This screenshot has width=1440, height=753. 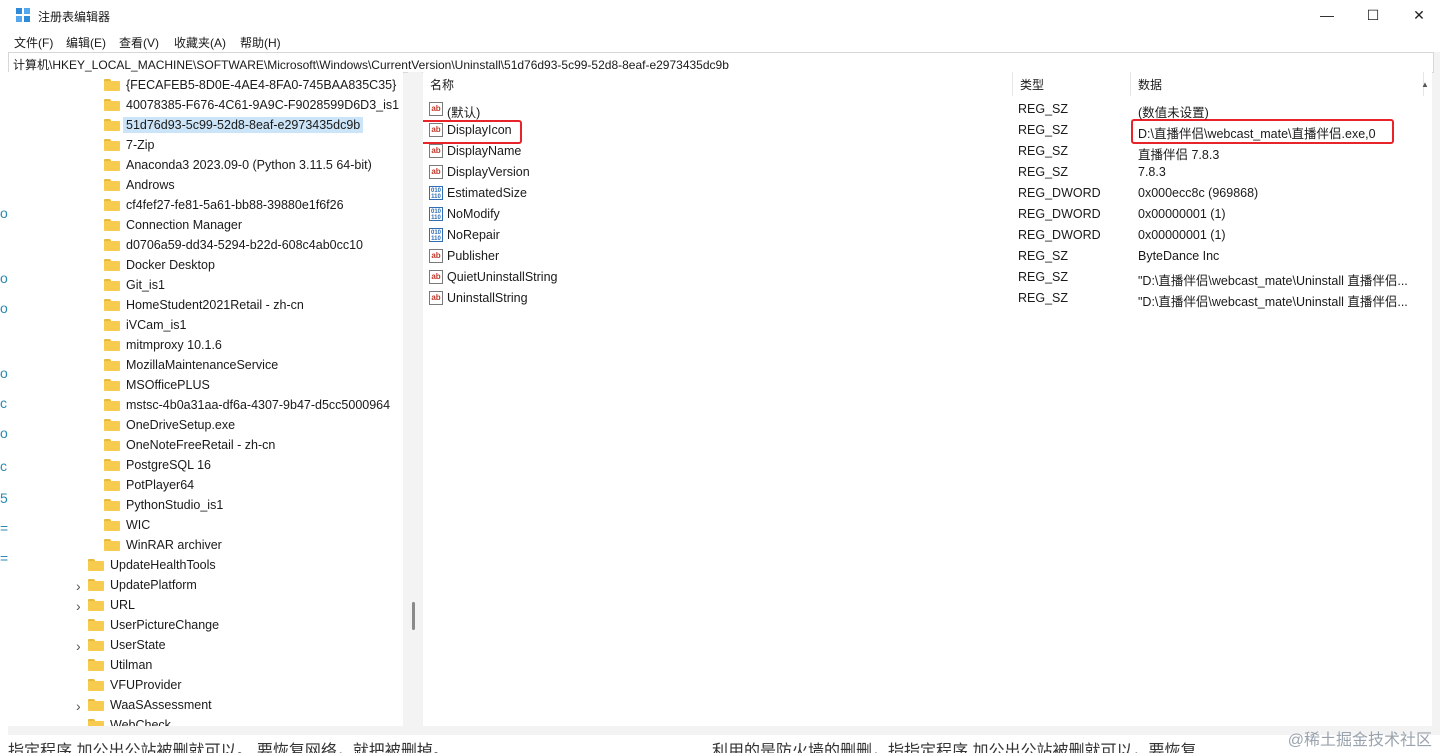 I want to click on tree-item: WIC, so click(x=127, y=525).